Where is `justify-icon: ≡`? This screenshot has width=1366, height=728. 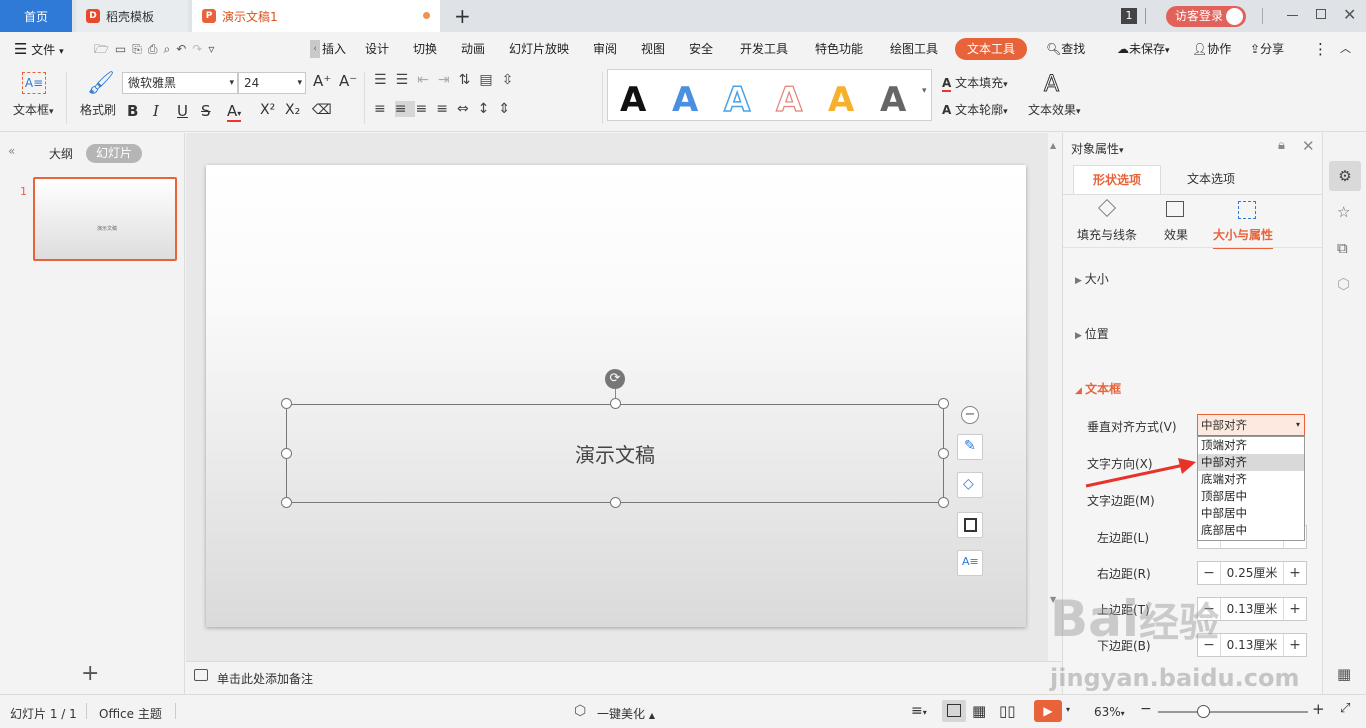
justify-icon: ≡ is located at coordinates (446, 109).